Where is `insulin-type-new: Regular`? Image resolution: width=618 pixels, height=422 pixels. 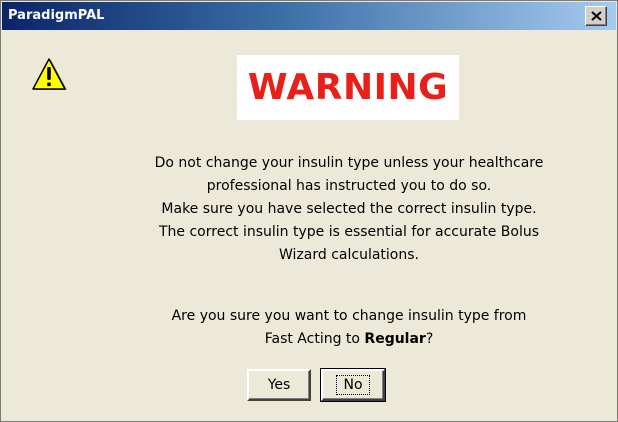 insulin-type-new: Regular is located at coordinates (395, 339).